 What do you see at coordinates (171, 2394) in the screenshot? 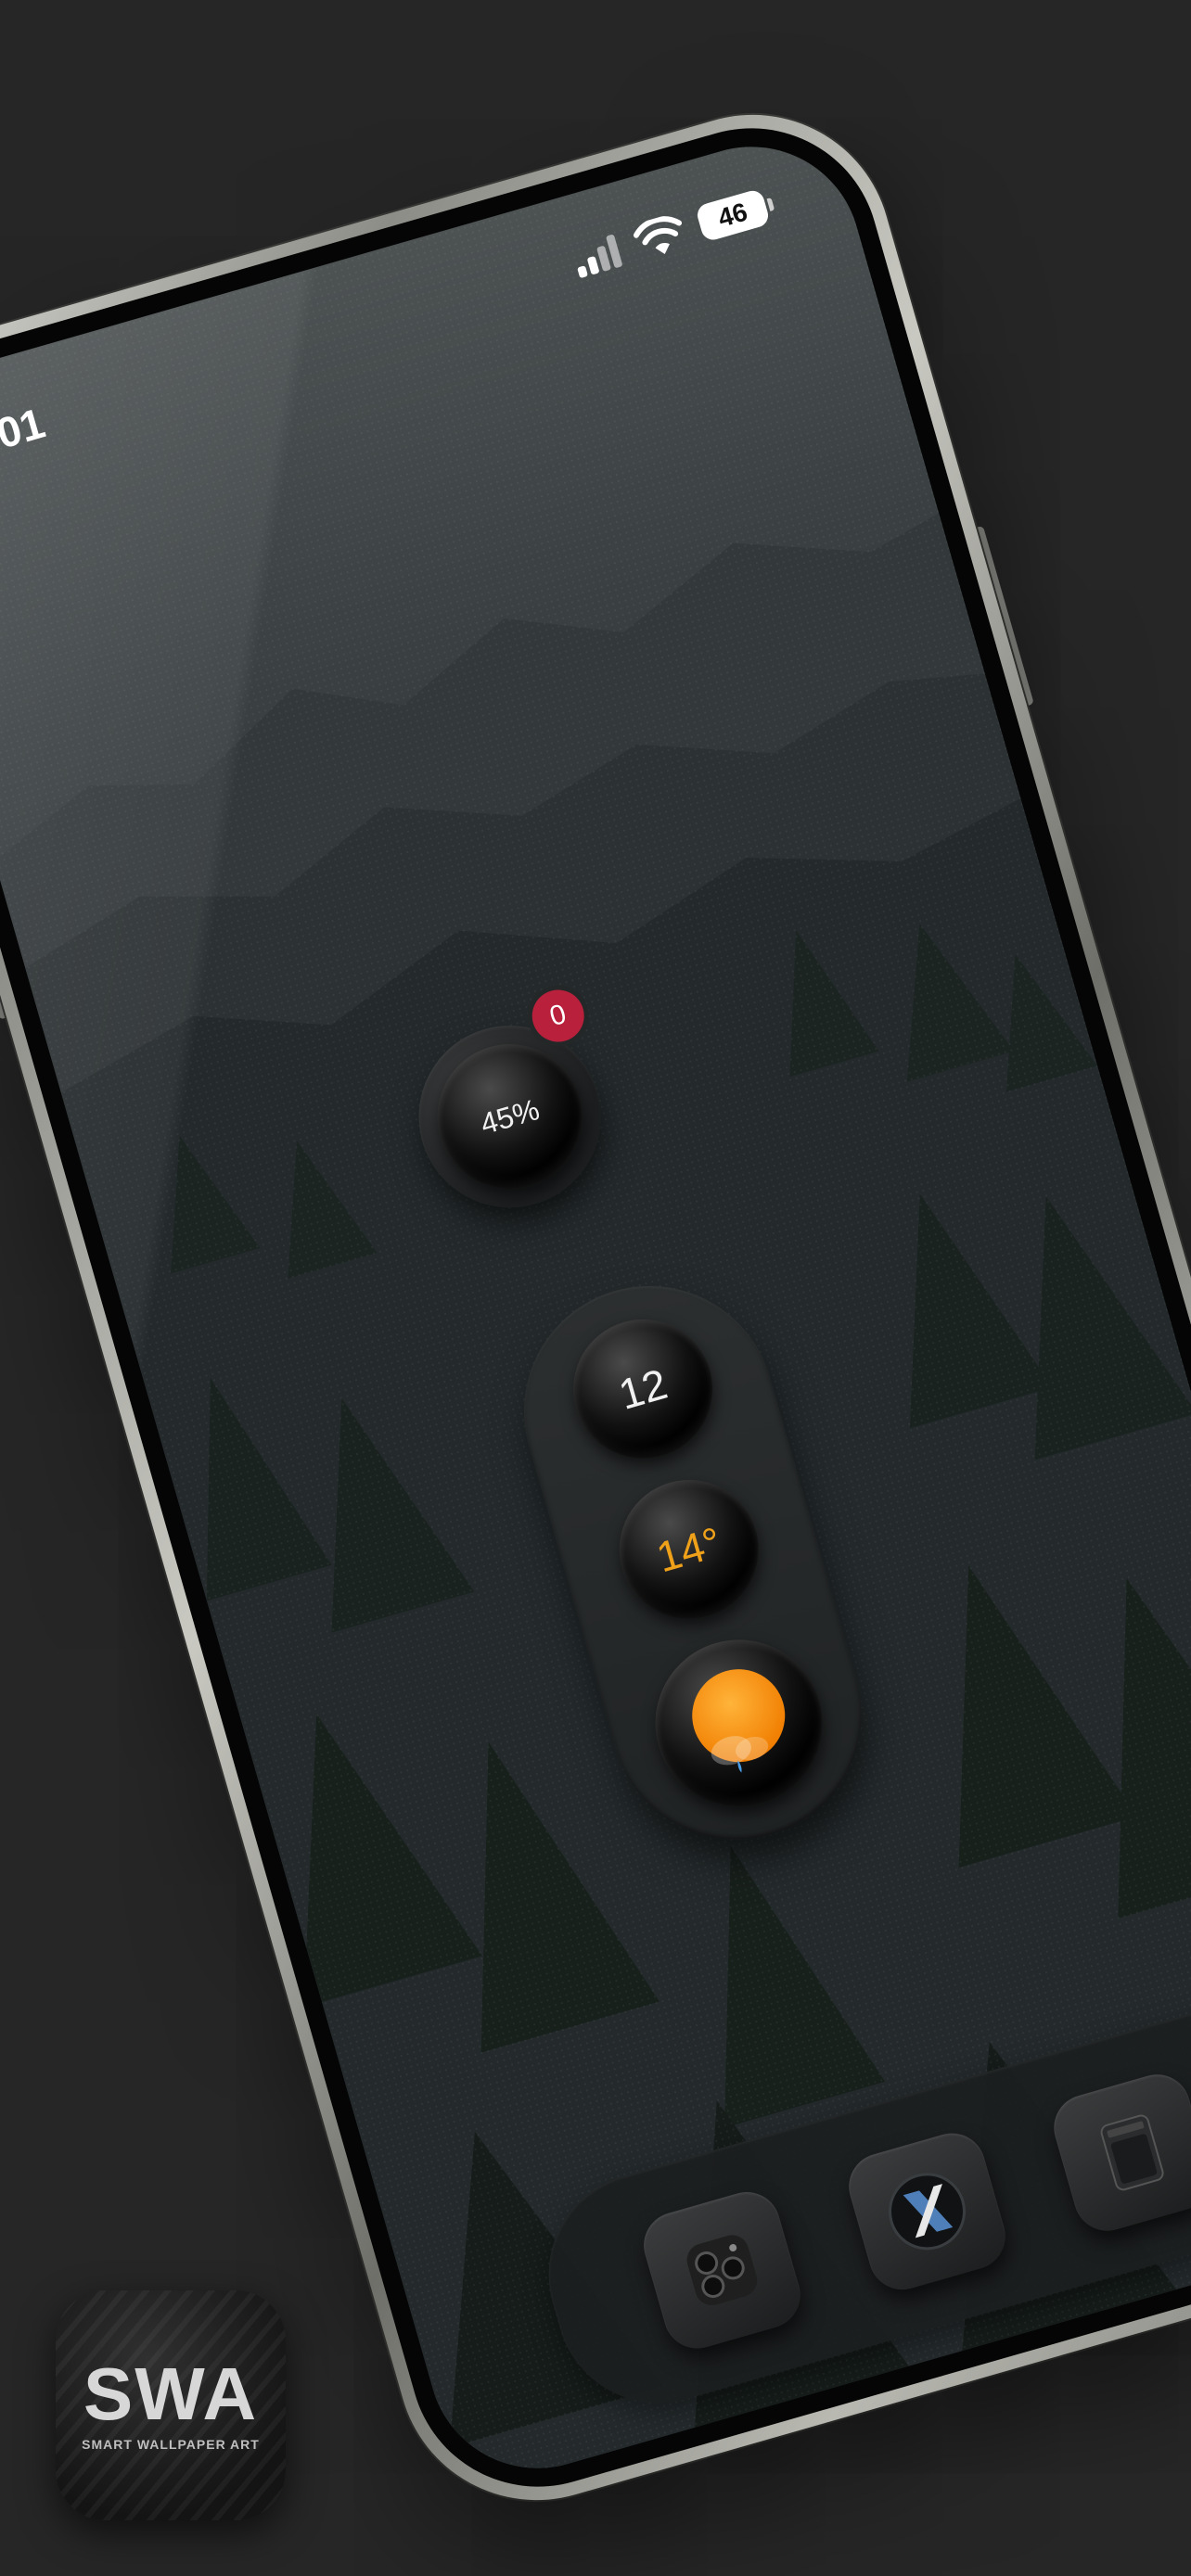
I see `logo-text: SWA` at bounding box center [171, 2394].